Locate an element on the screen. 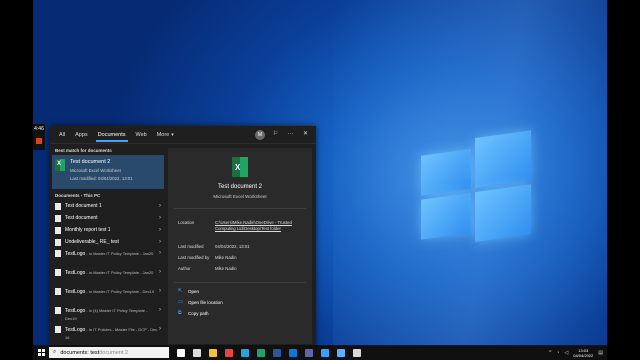 Image resolution: width=640 pixels, height=360 pixels. search-autocomplete-hint: document 2 is located at coordinates (113, 352).